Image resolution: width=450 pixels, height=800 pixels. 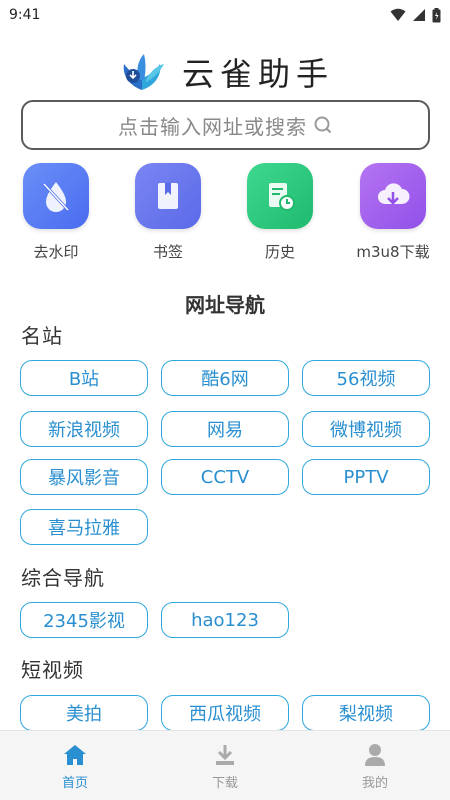 What do you see at coordinates (84, 527) in the screenshot?
I see `nav-link: 喜马拉雅` at bounding box center [84, 527].